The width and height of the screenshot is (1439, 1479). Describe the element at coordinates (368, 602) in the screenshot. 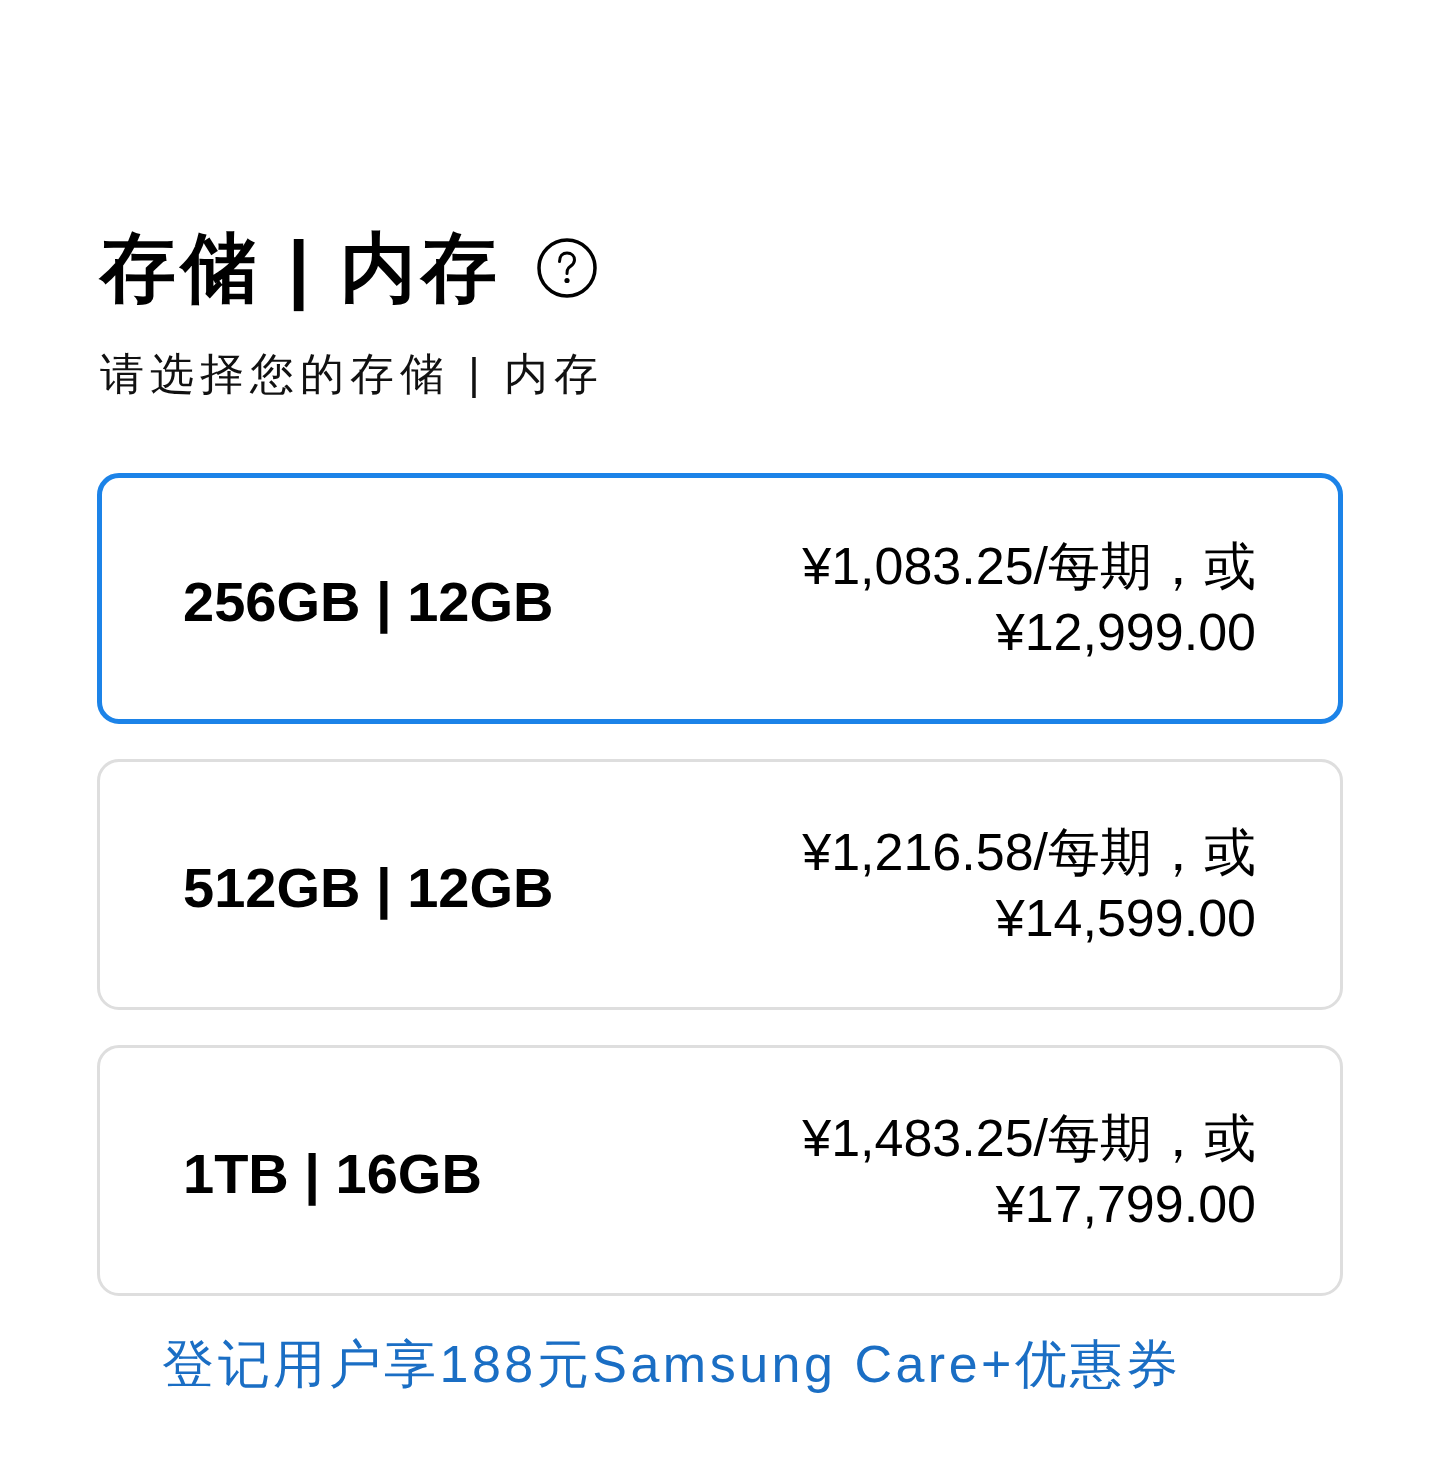

I see `capacity-label: 256GB | 12GB` at that location.